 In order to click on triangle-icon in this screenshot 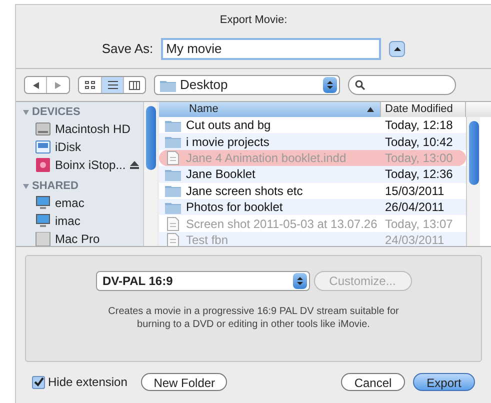, I will do `click(397, 48)`.